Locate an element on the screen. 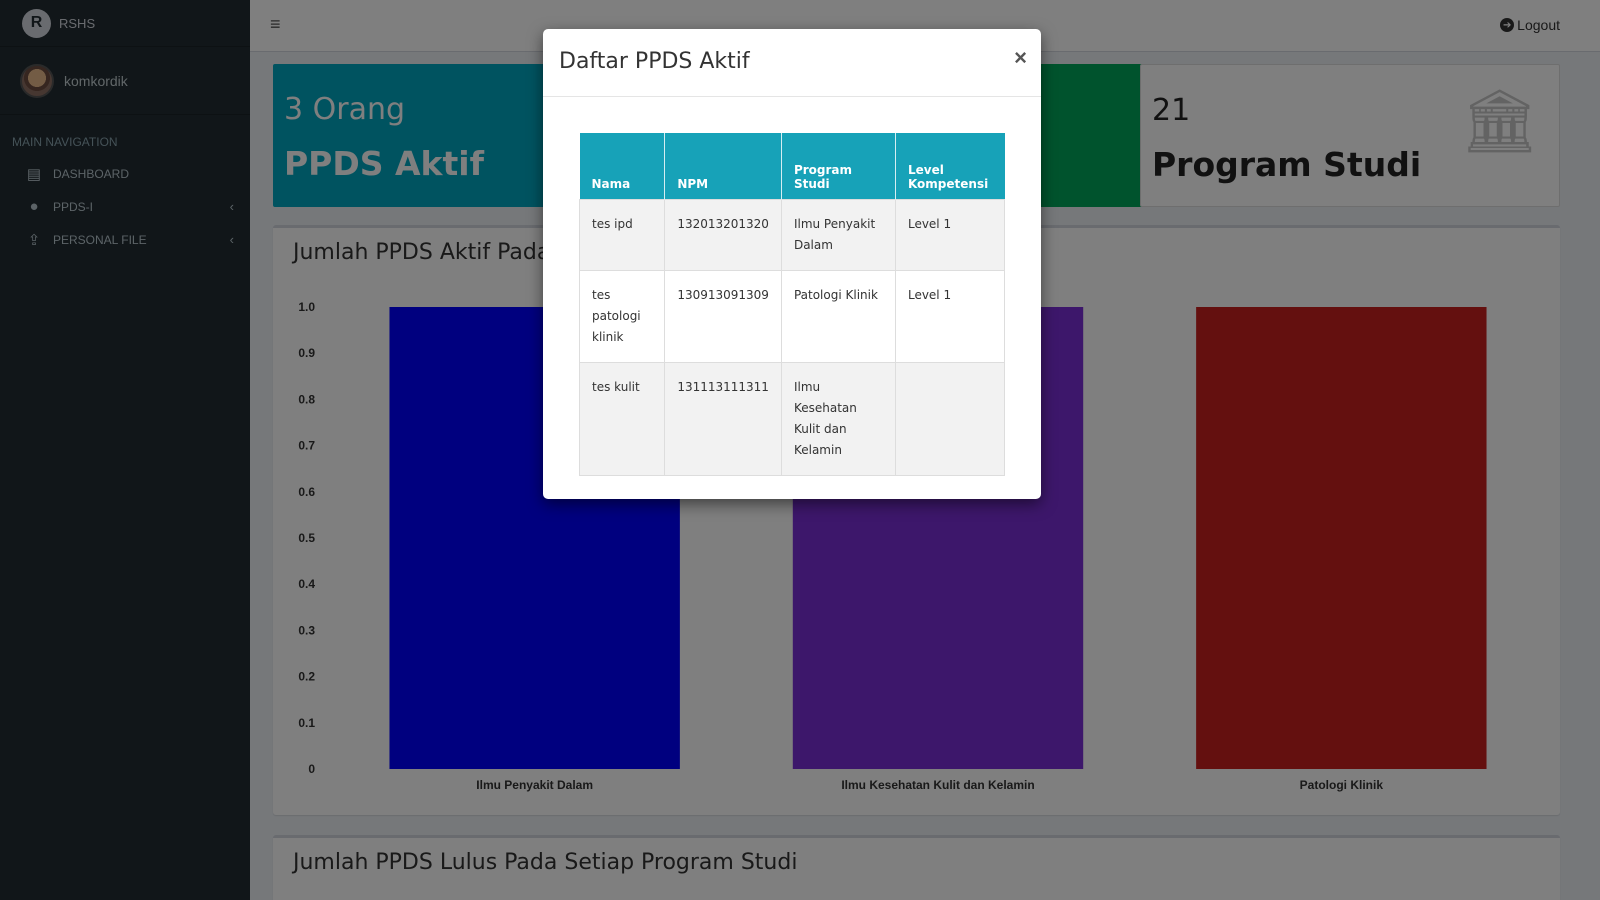  close-icon: × is located at coordinates (1020, 58).